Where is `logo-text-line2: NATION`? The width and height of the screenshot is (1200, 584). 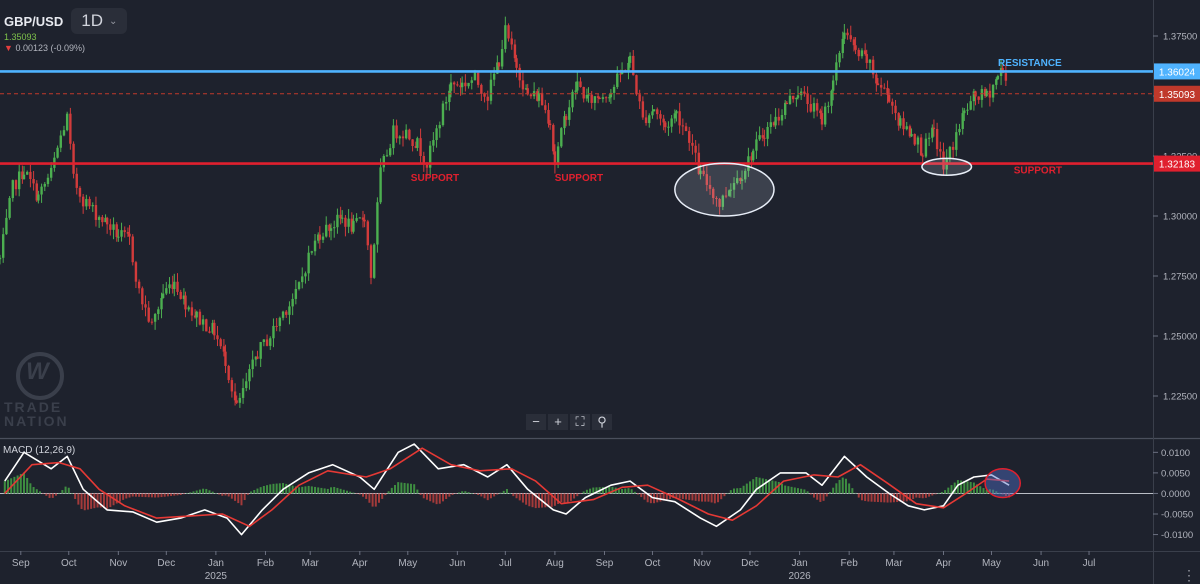 logo-text-line2: NATION is located at coordinates (36, 421).